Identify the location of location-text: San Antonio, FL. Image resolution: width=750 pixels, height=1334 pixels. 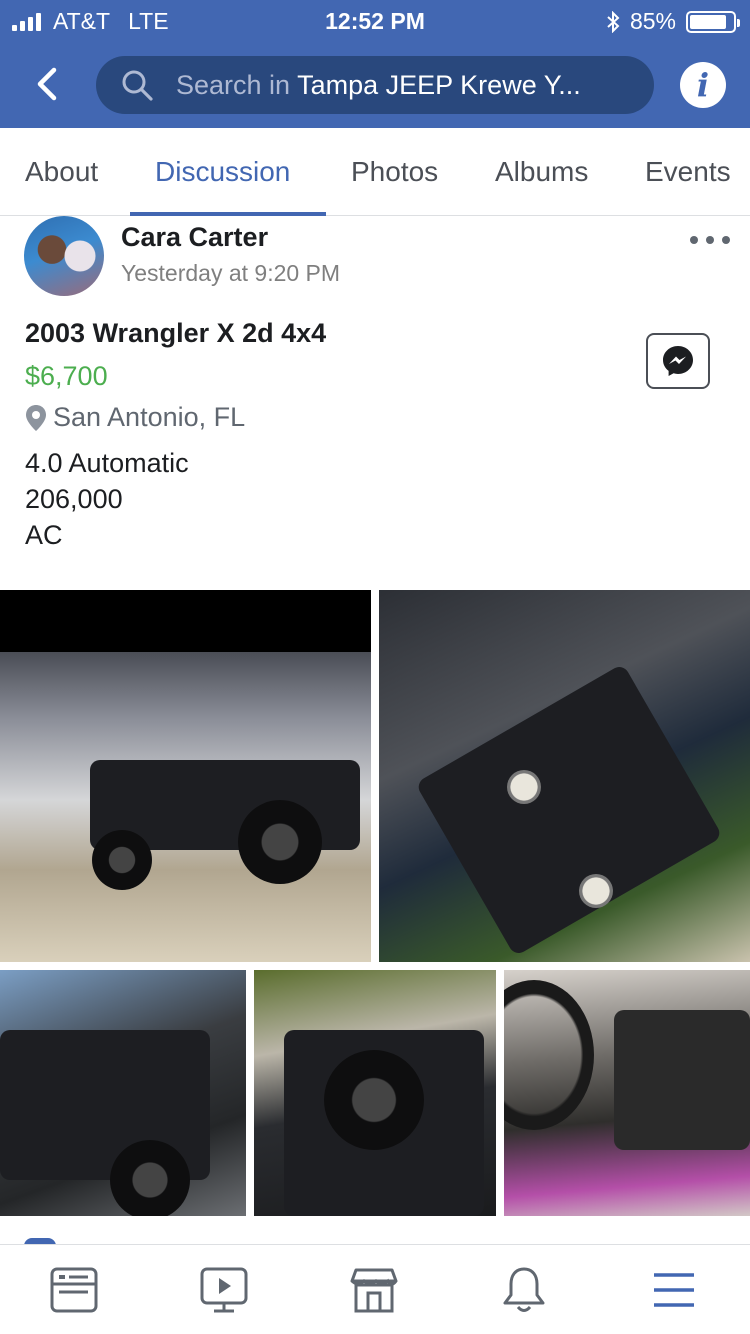
(149, 417).